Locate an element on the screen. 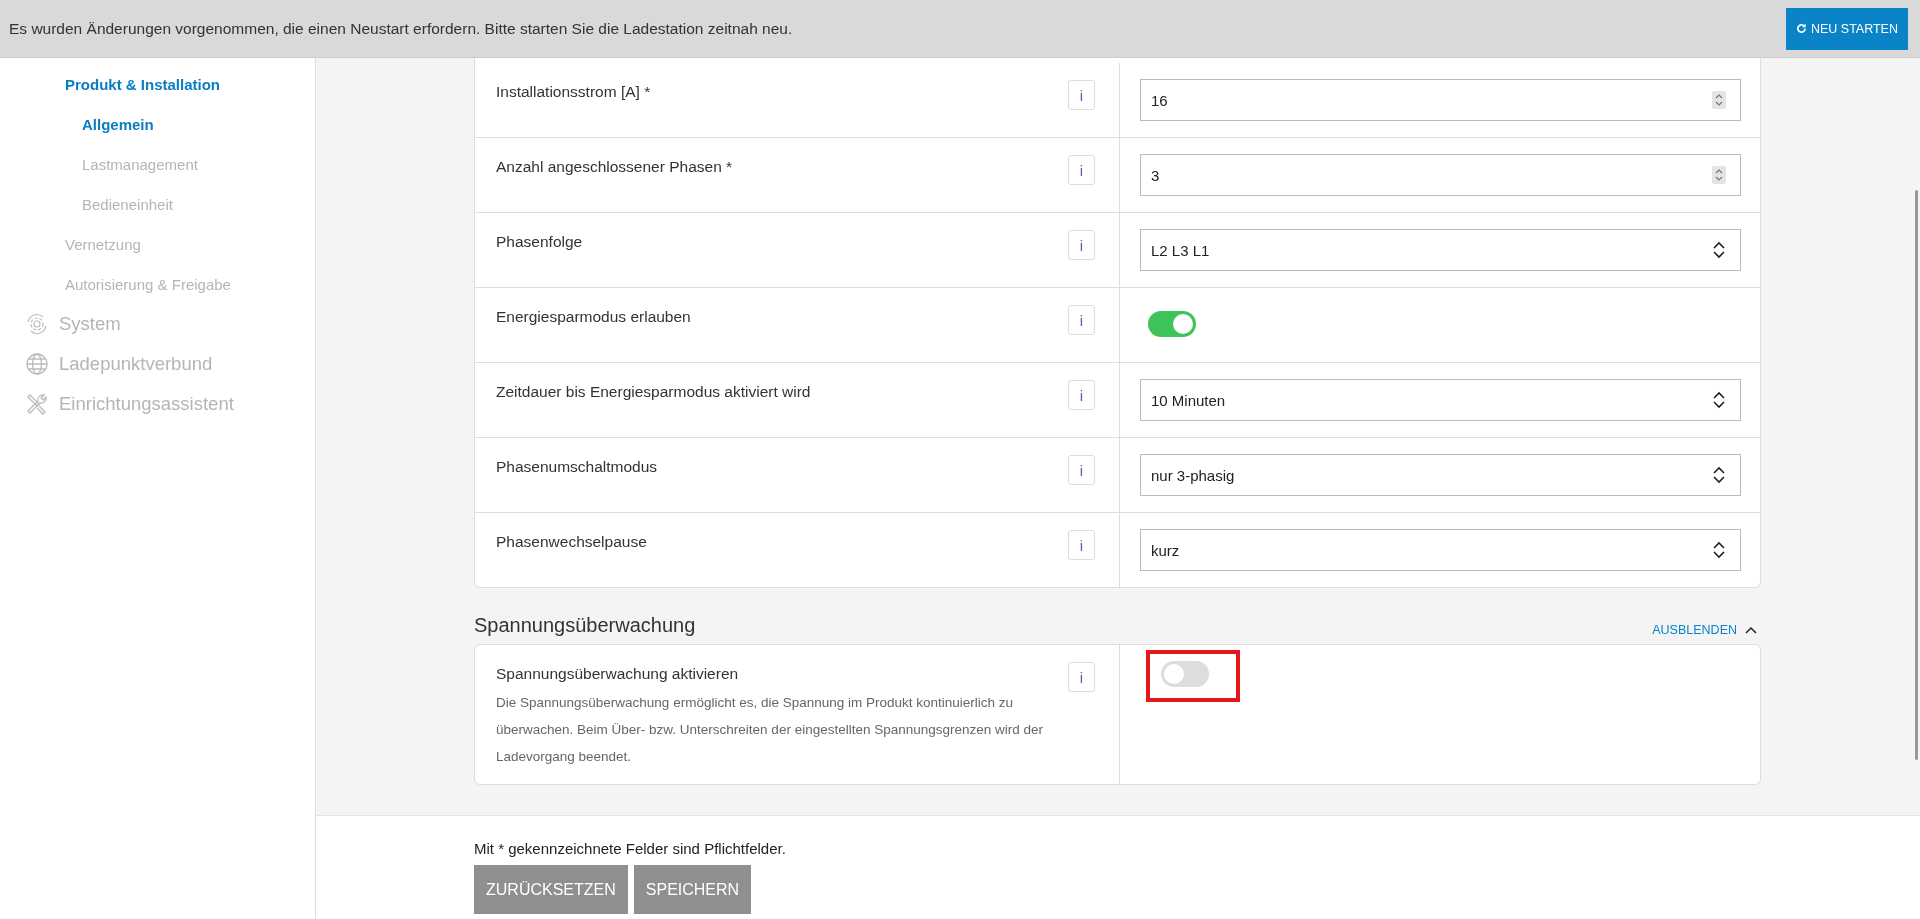 The height and width of the screenshot is (919, 1920). setting-label: Installationsstrom [A] * is located at coordinates (573, 92).